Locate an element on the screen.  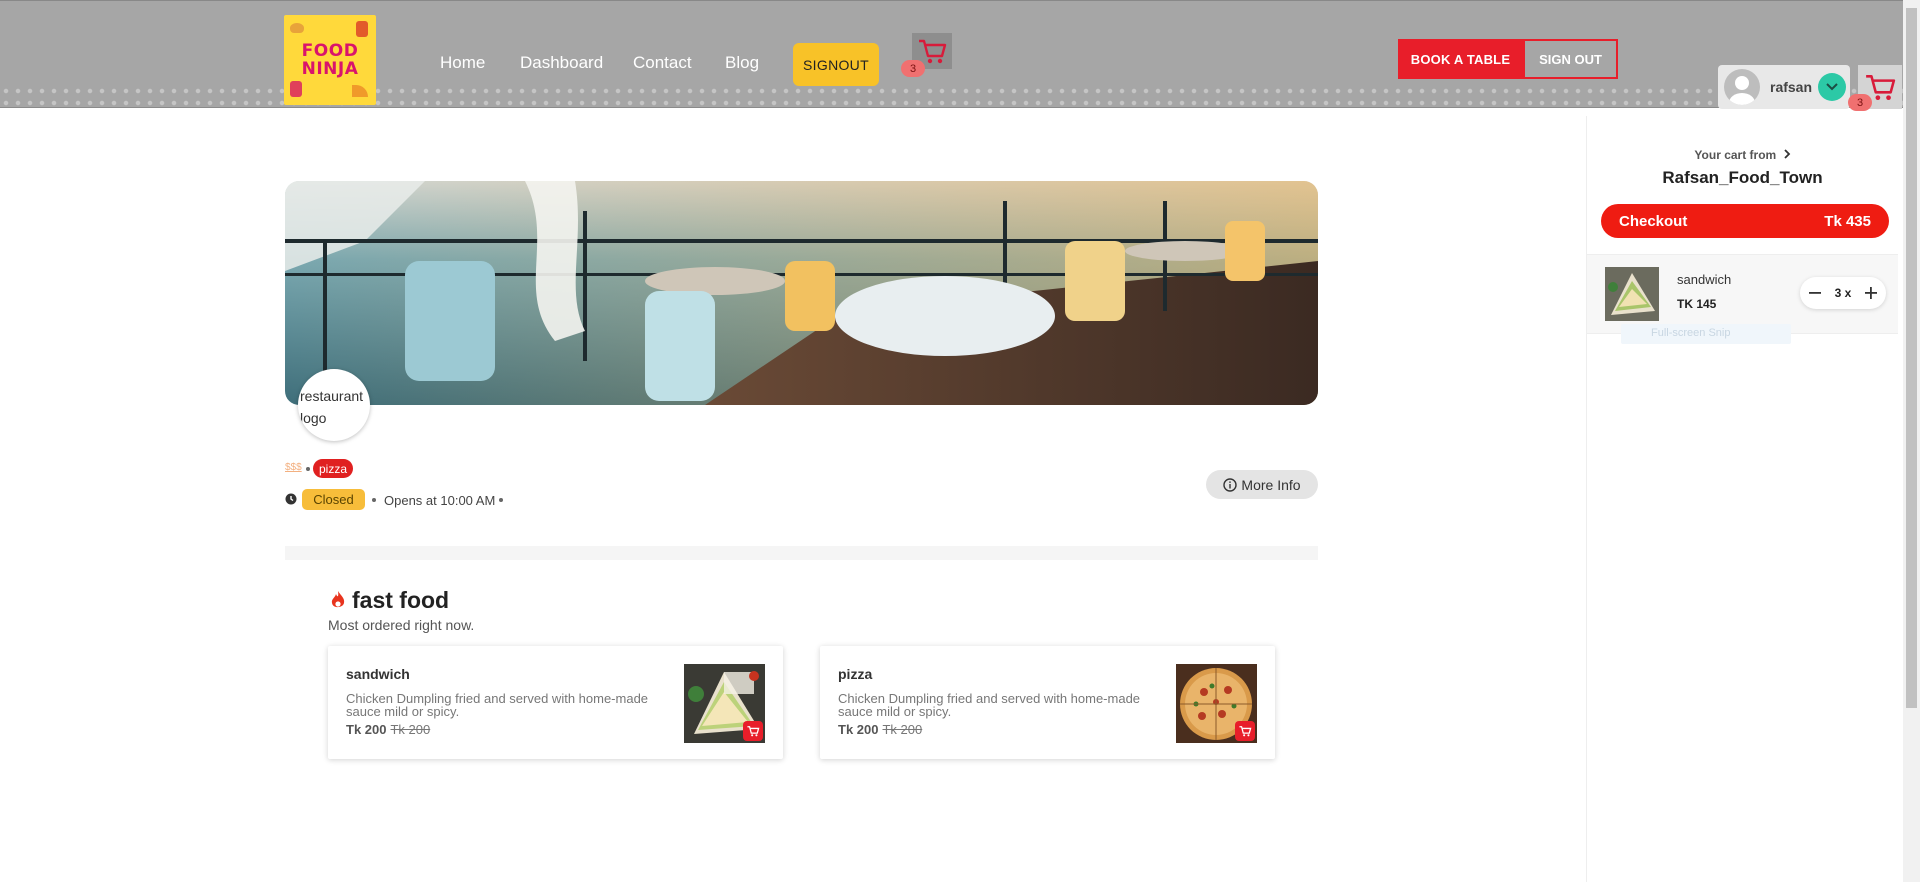
more-info-button: More Info is located at coordinates (1262, 484).